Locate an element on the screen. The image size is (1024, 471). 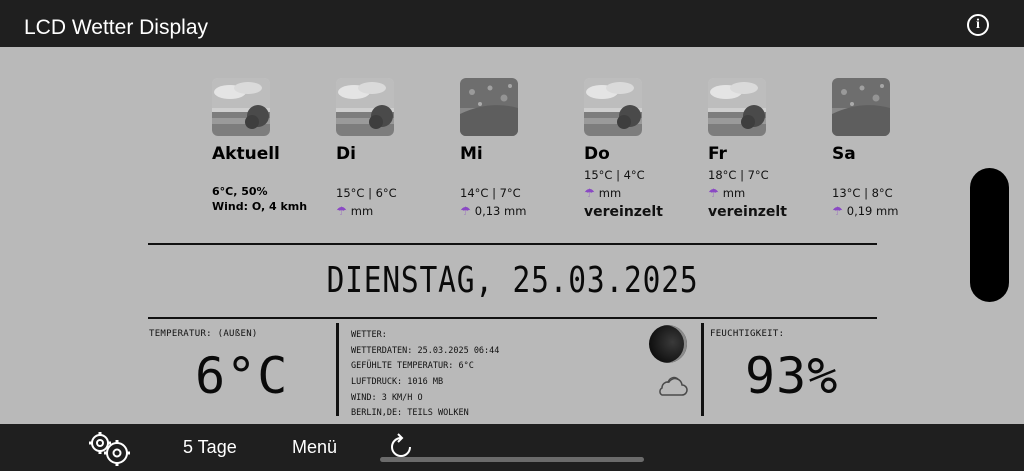
weather-line: GEFÜHLTE TEMPERATUR: 6°C is located at coordinates (412, 366).